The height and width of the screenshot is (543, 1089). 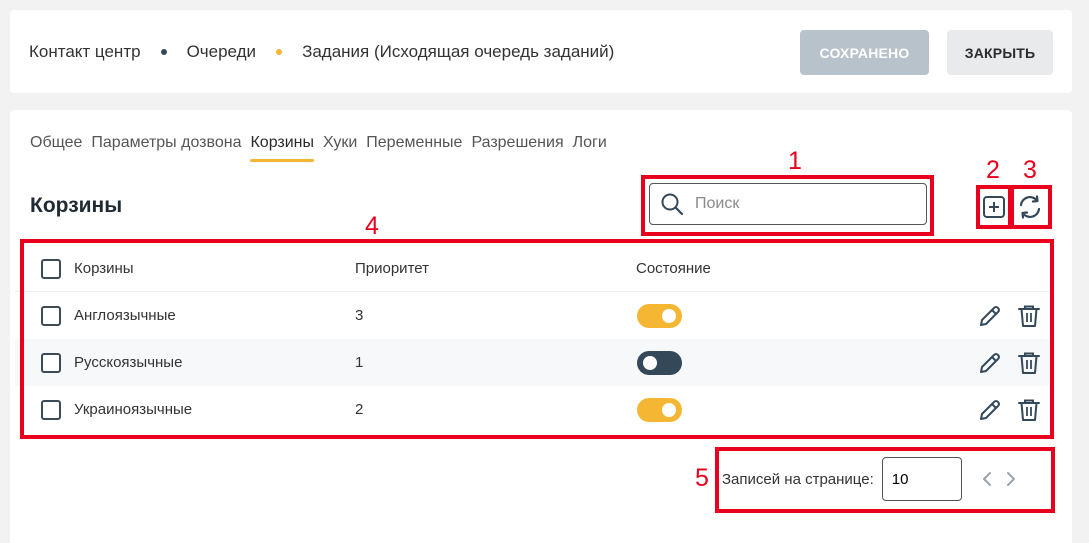 I want to click on tab-permissions: Разрешения, so click(x=517, y=148).